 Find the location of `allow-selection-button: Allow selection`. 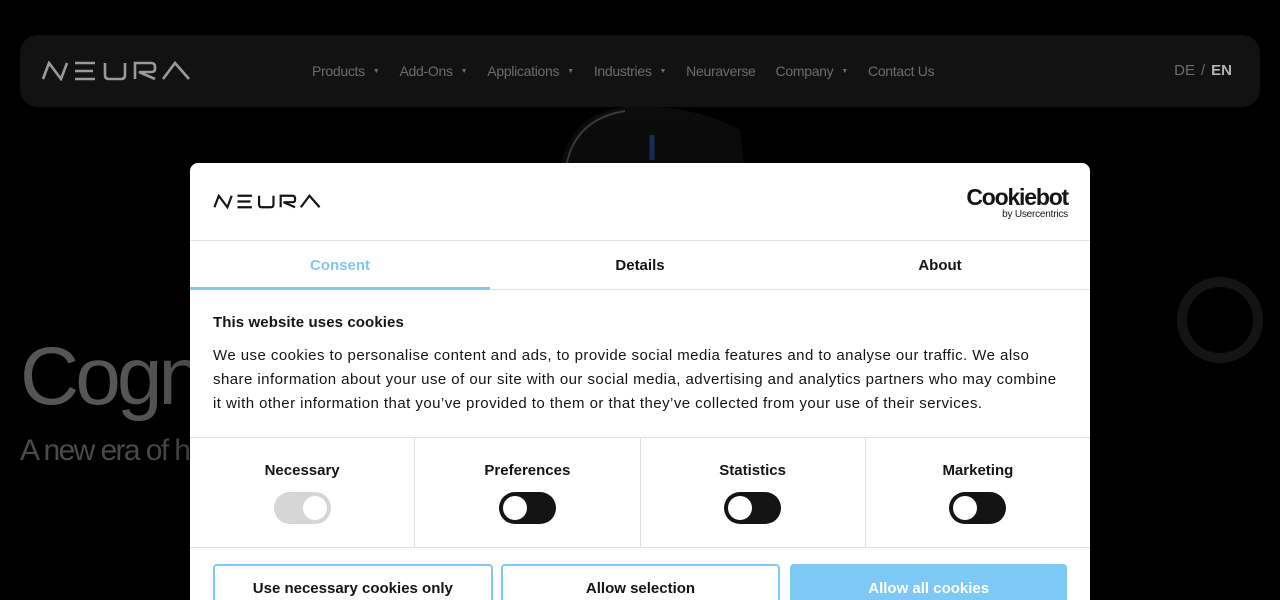

allow-selection-button: Allow selection is located at coordinates (640, 582).